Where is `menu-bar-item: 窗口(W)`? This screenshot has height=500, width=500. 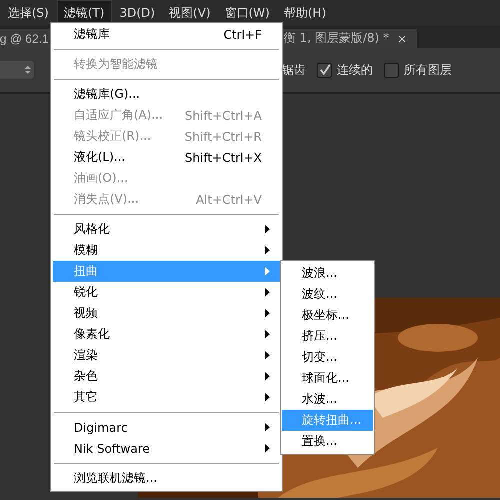 menu-bar-item: 窗口(W) is located at coordinates (247, 13).